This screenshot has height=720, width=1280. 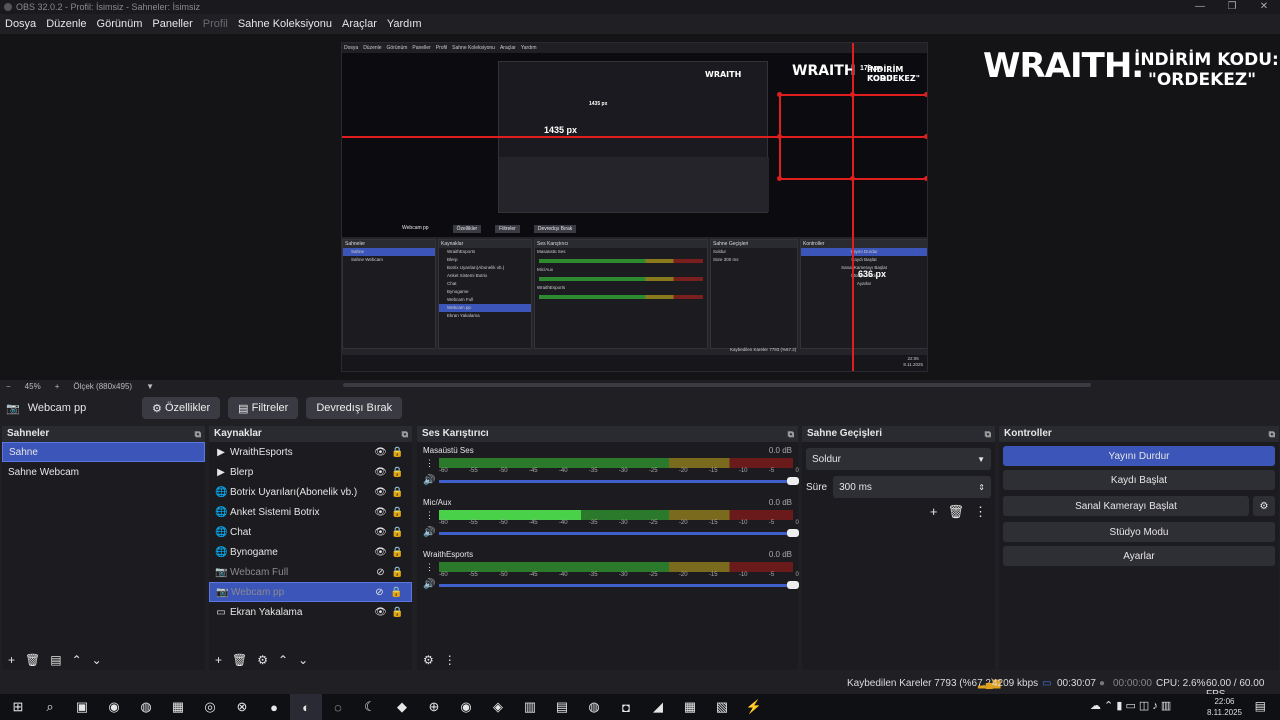 I want to click on app-icon: ▣, so click(x=82, y=707).